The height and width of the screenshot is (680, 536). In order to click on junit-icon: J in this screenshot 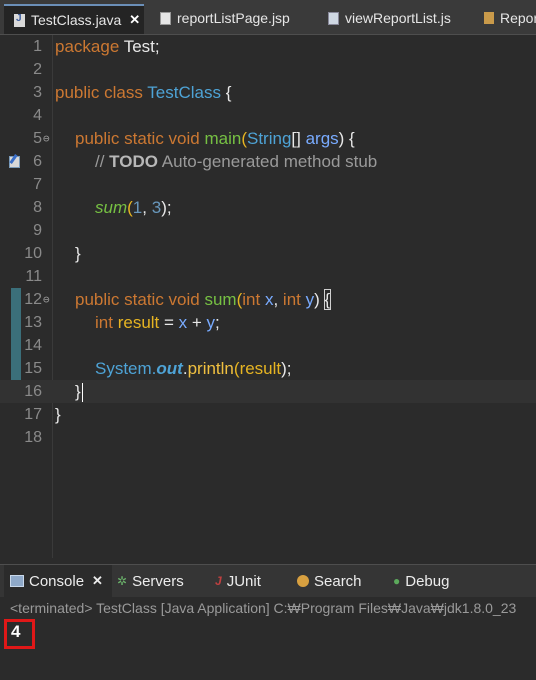, I will do `click(218, 581)`.